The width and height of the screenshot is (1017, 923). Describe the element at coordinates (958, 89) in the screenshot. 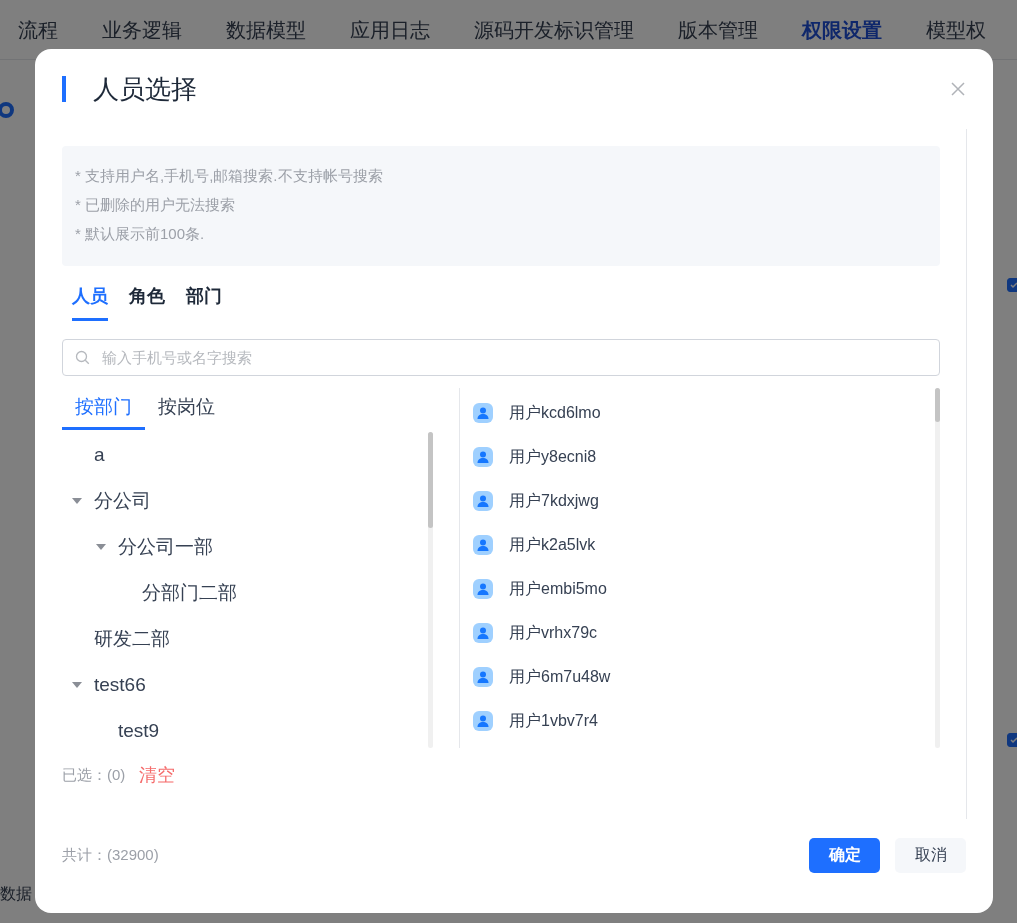

I see `close-icon` at that location.